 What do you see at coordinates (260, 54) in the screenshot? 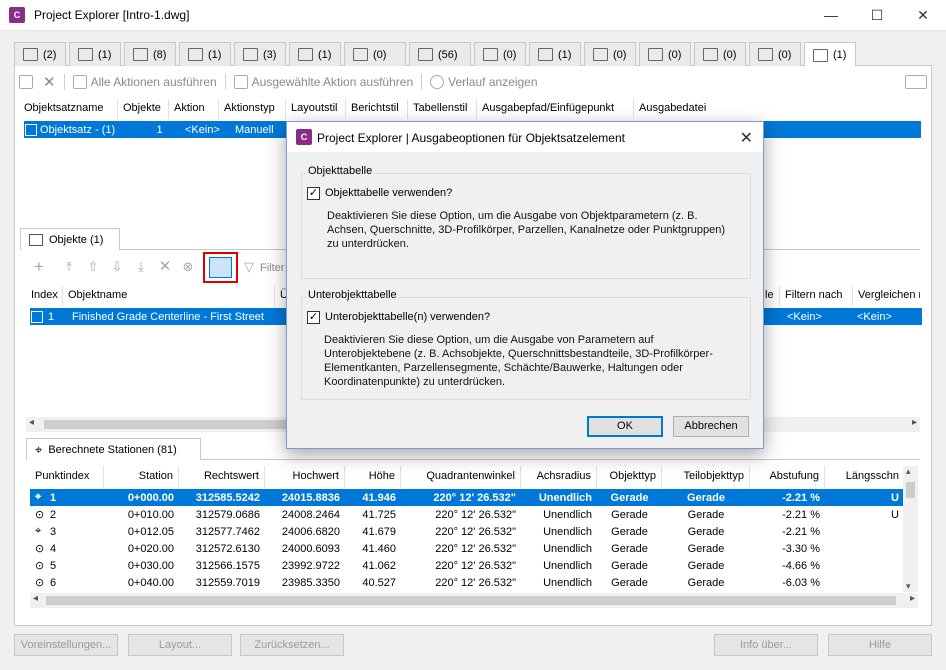
I see `tab-assemblies: (3)` at bounding box center [260, 54].